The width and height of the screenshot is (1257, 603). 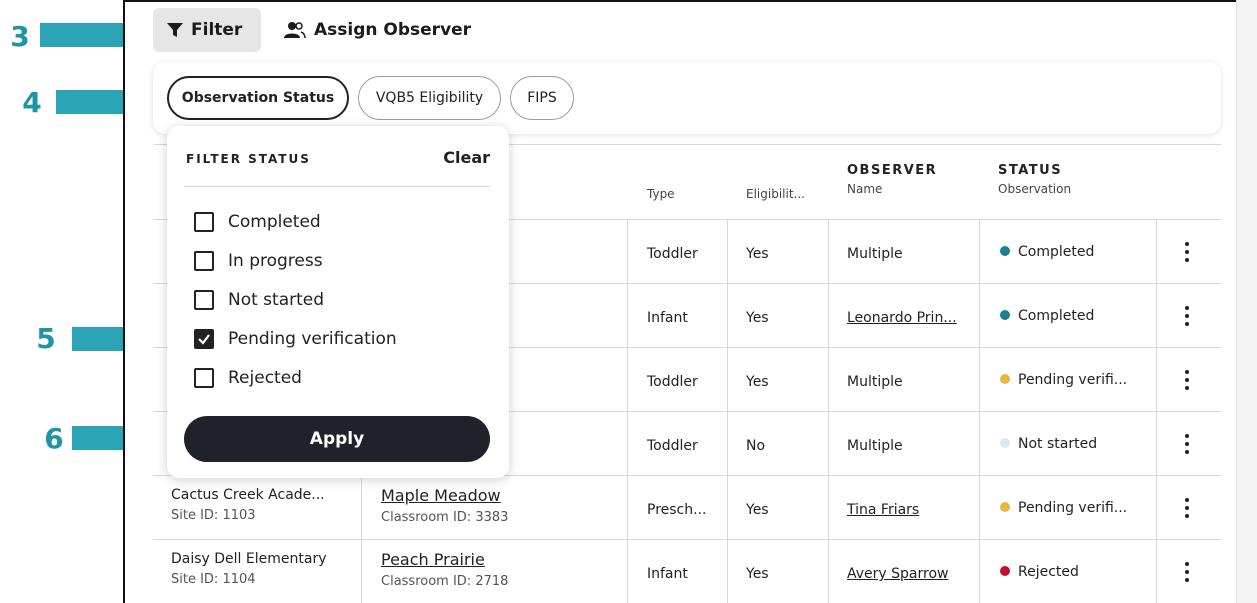 What do you see at coordinates (393, 30) in the screenshot?
I see `assign-observer-label: Assign Observer` at bounding box center [393, 30].